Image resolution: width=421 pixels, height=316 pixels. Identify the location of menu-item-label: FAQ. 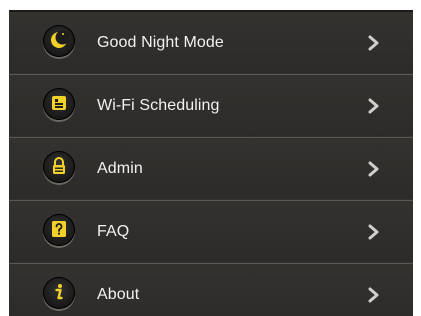
(113, 231).